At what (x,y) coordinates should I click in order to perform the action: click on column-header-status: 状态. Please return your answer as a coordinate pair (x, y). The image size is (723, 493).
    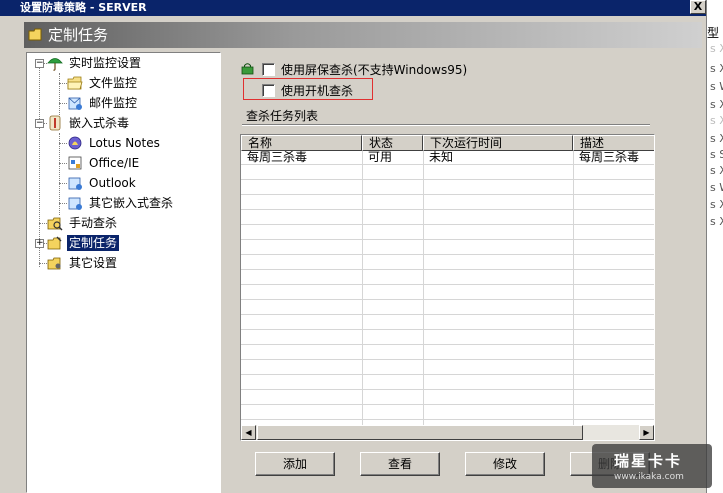
    Looking at the image, I should click on (392, 143).